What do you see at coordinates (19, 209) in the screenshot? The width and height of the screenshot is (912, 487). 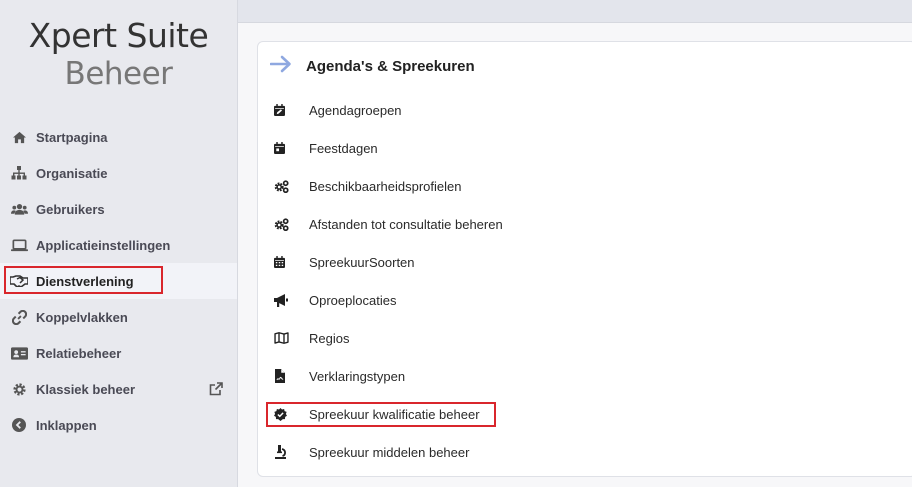 I see `users-icon` at bounding box center [19, 209].